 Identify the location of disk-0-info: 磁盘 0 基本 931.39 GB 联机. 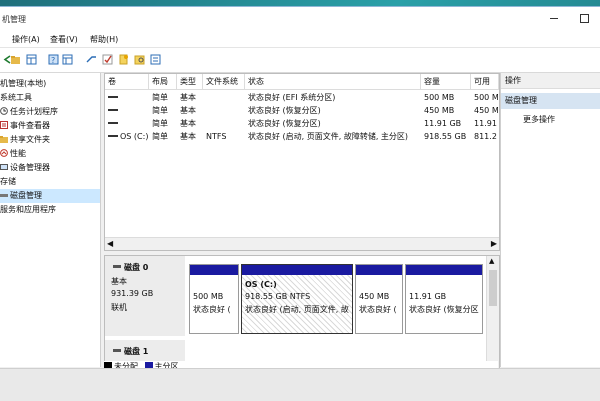
(145, 296).